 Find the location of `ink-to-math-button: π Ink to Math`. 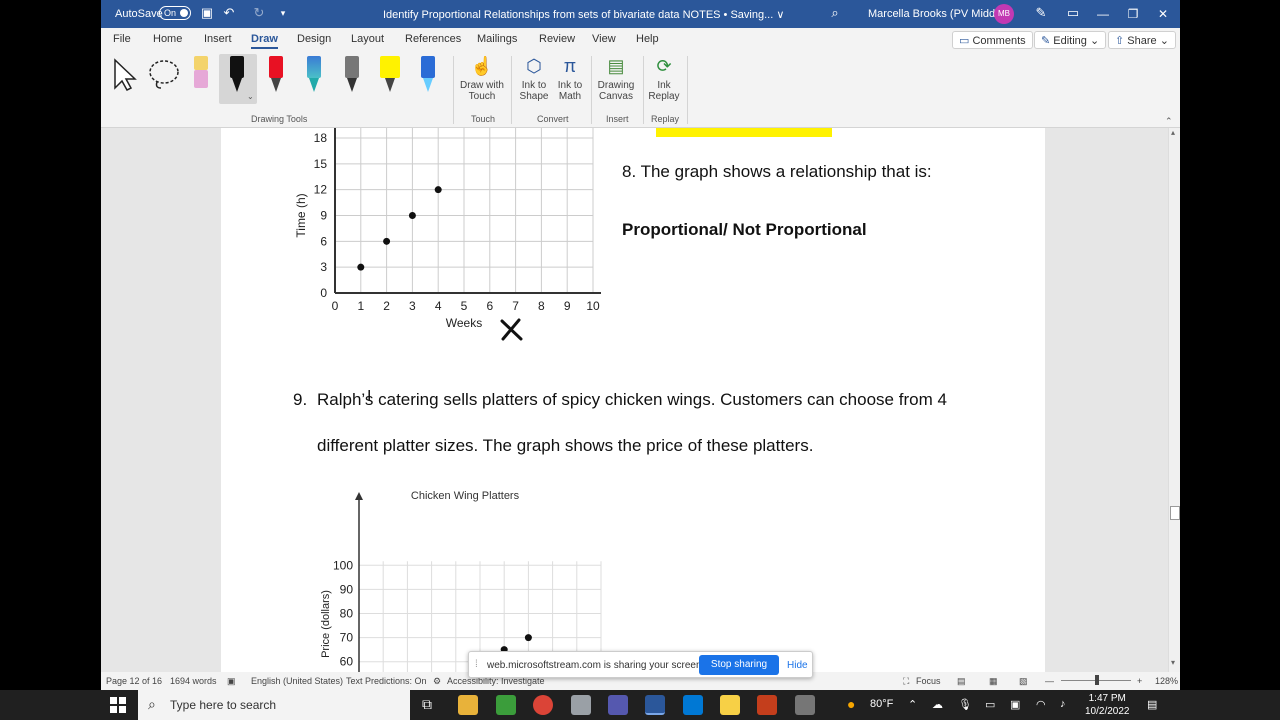

ink-to-math-button: π Ink to Math is located at coordinates (570, 78).